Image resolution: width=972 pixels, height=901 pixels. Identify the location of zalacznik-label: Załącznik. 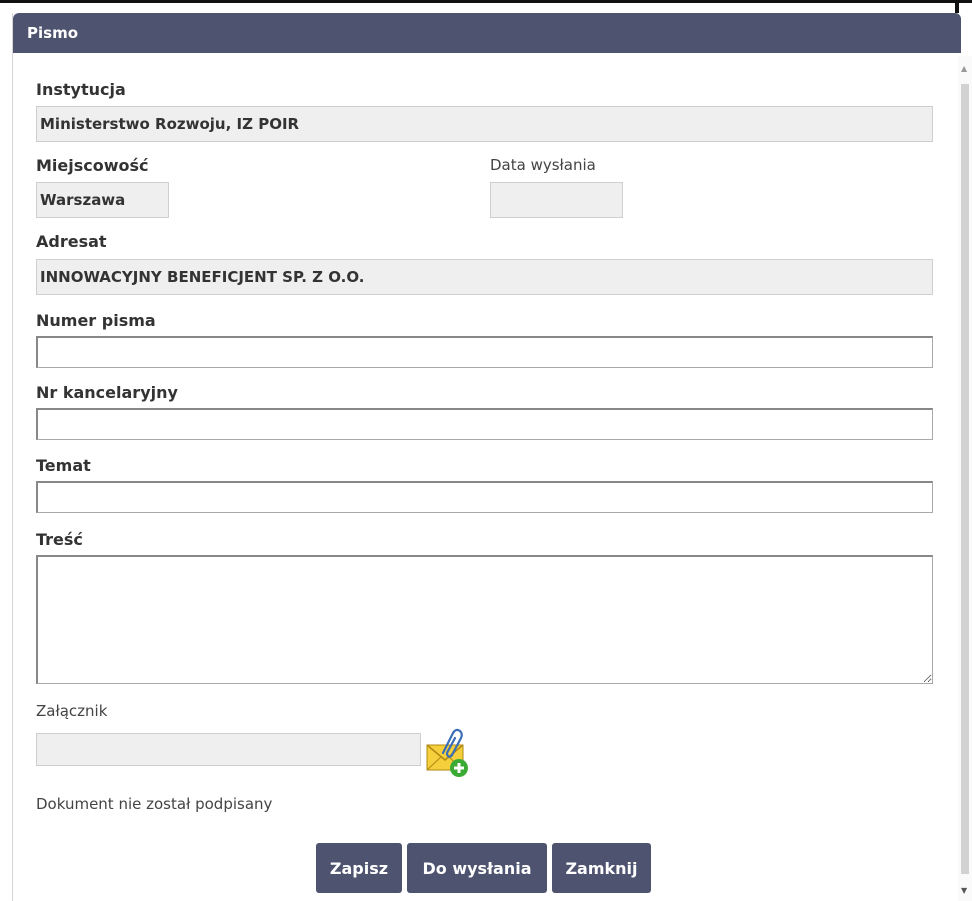
(72, 711).